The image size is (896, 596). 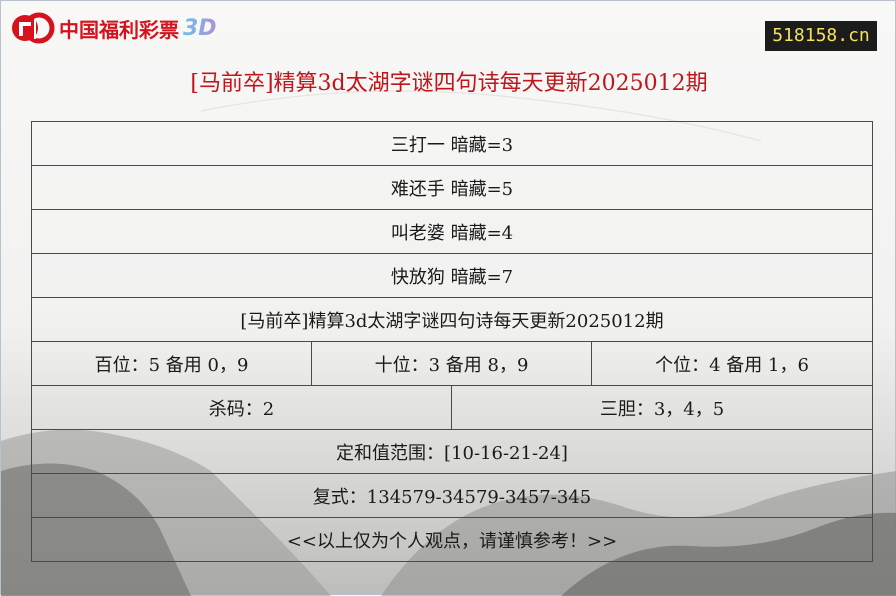 I want to click on table-row: <<以上仅为个人观点，请谨慎参考！>>, so click(x=452, y=539).